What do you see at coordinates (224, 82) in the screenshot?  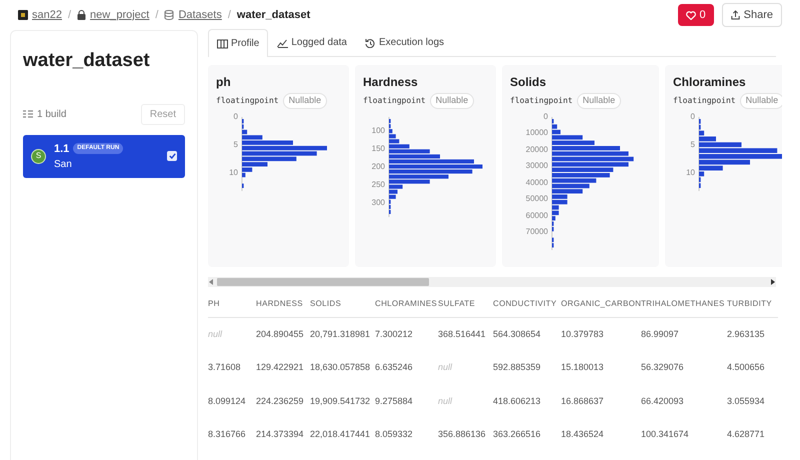 I see `column-name: ph` at bounding box center [224, 82].